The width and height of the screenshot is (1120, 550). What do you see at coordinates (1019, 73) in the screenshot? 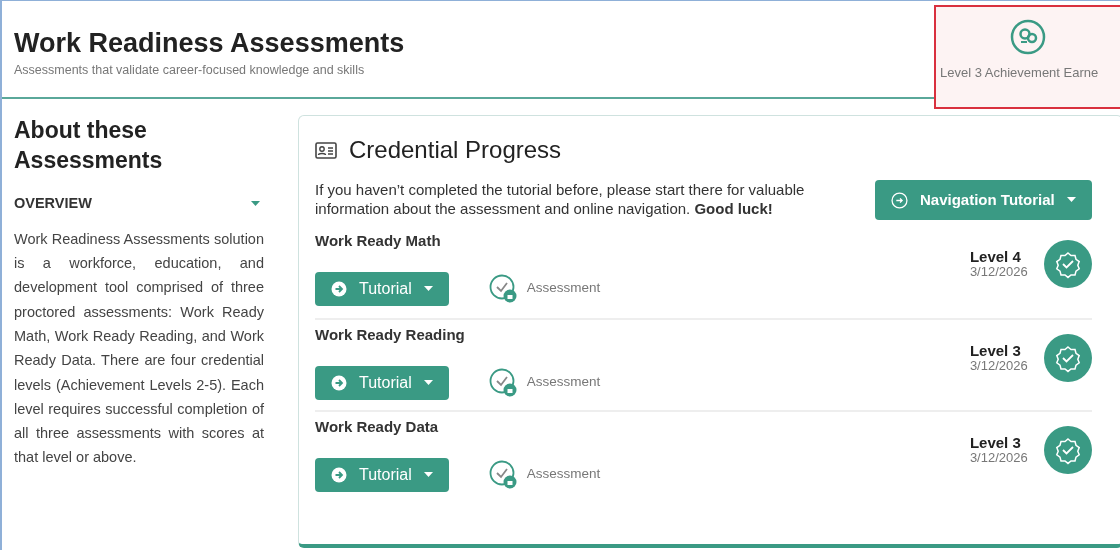
I see `achievement-label: Level 3 Achievement Earne` at bounding box center [1019, 73].